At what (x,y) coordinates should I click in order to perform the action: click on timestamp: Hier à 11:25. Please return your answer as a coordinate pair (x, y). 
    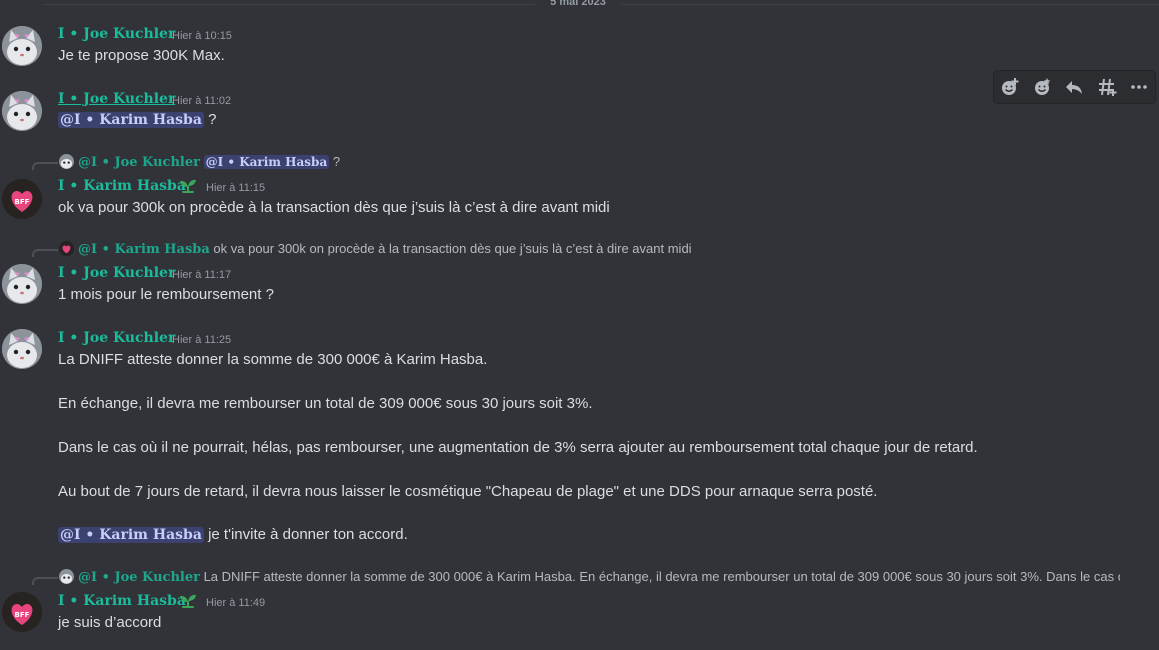
    Looking at the image, I should click on (202, 340).